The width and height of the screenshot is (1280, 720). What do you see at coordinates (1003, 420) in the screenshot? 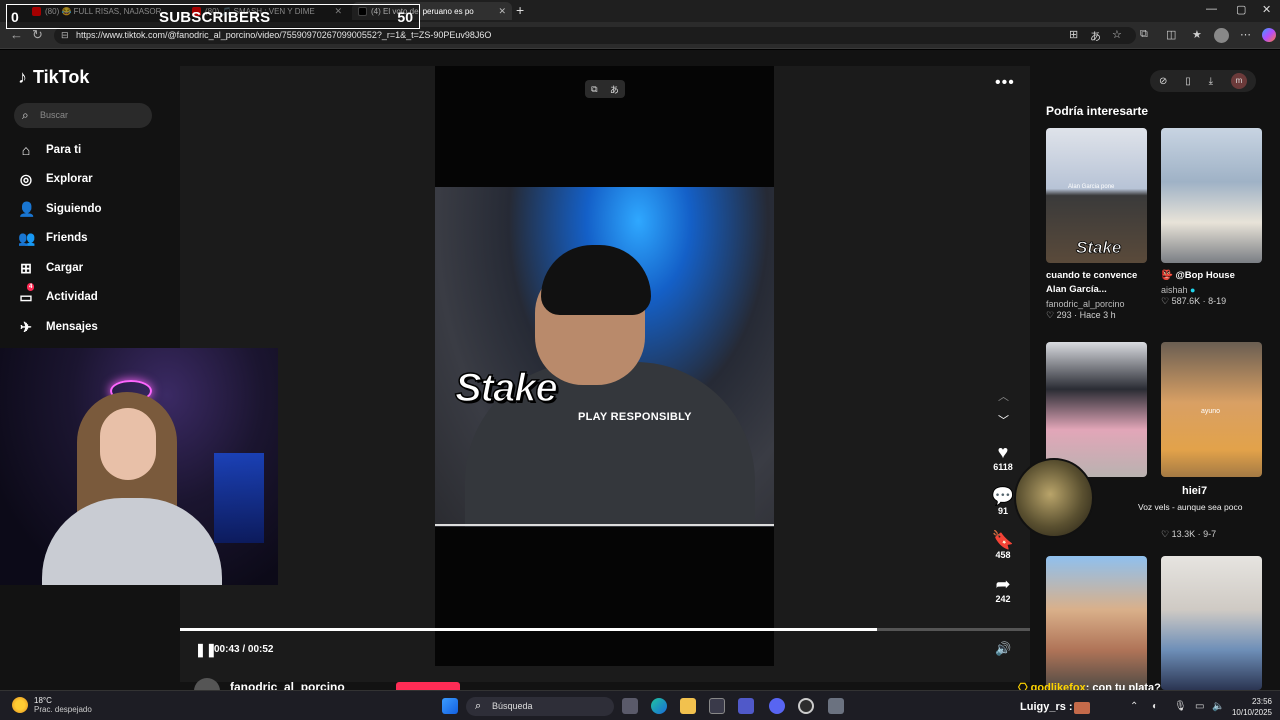
I see `next-video-icon: ﹀` at bounding box center [1003, 420].